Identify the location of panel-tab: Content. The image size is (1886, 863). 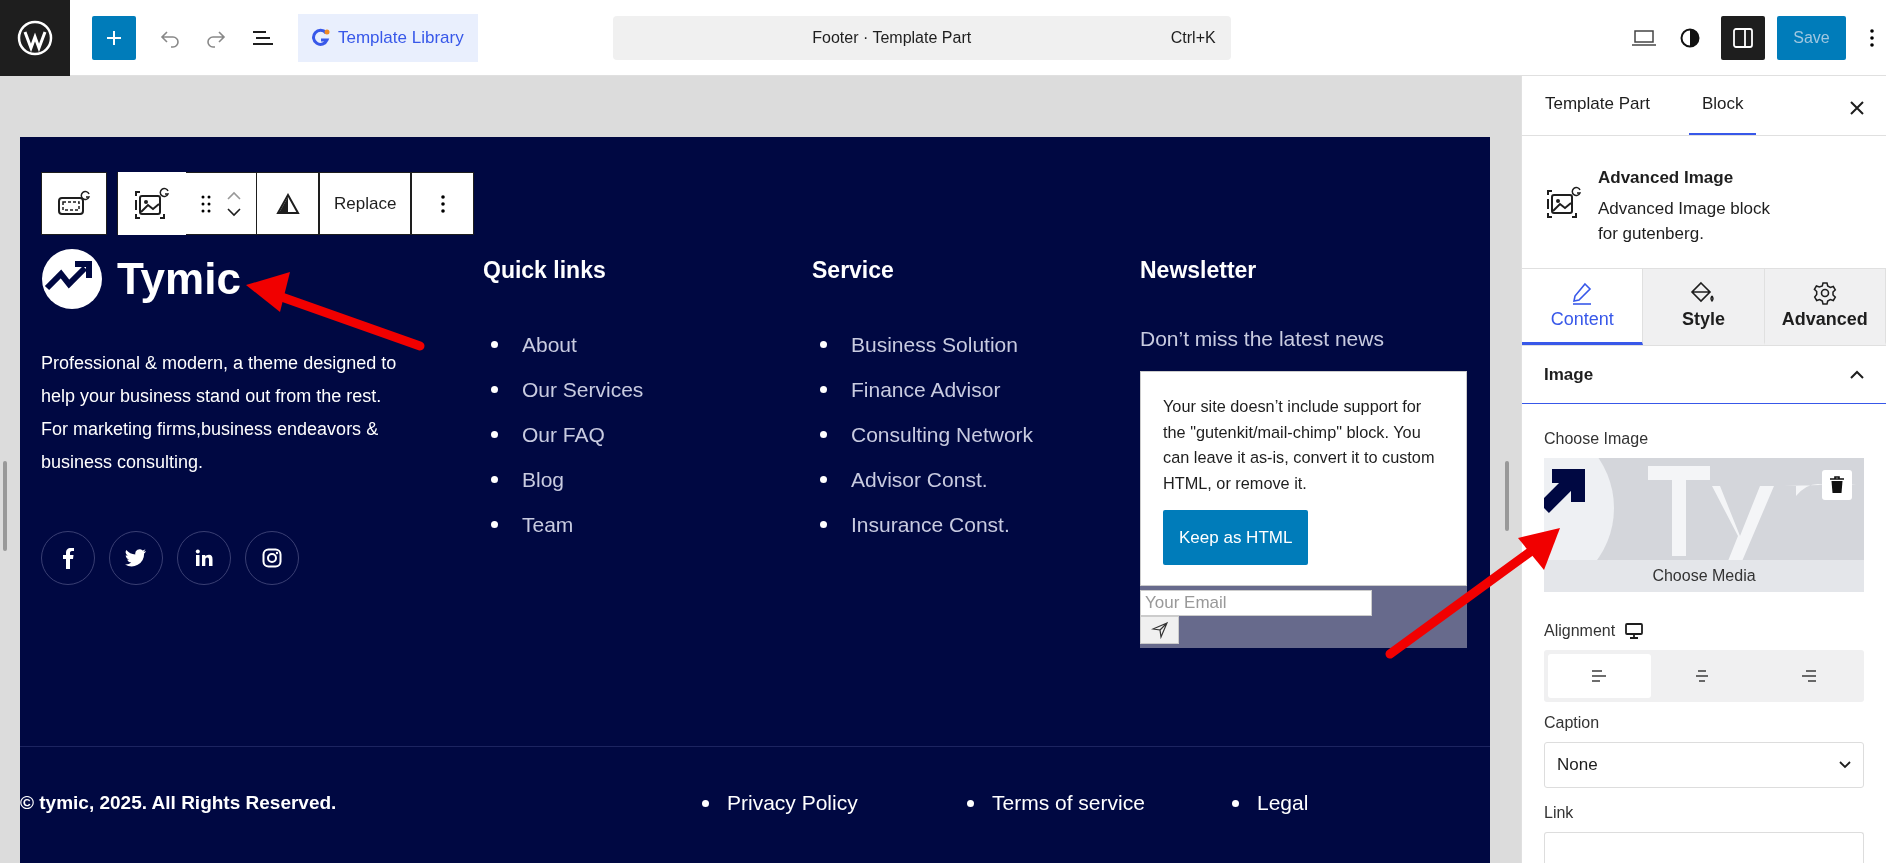
(1583, 307).